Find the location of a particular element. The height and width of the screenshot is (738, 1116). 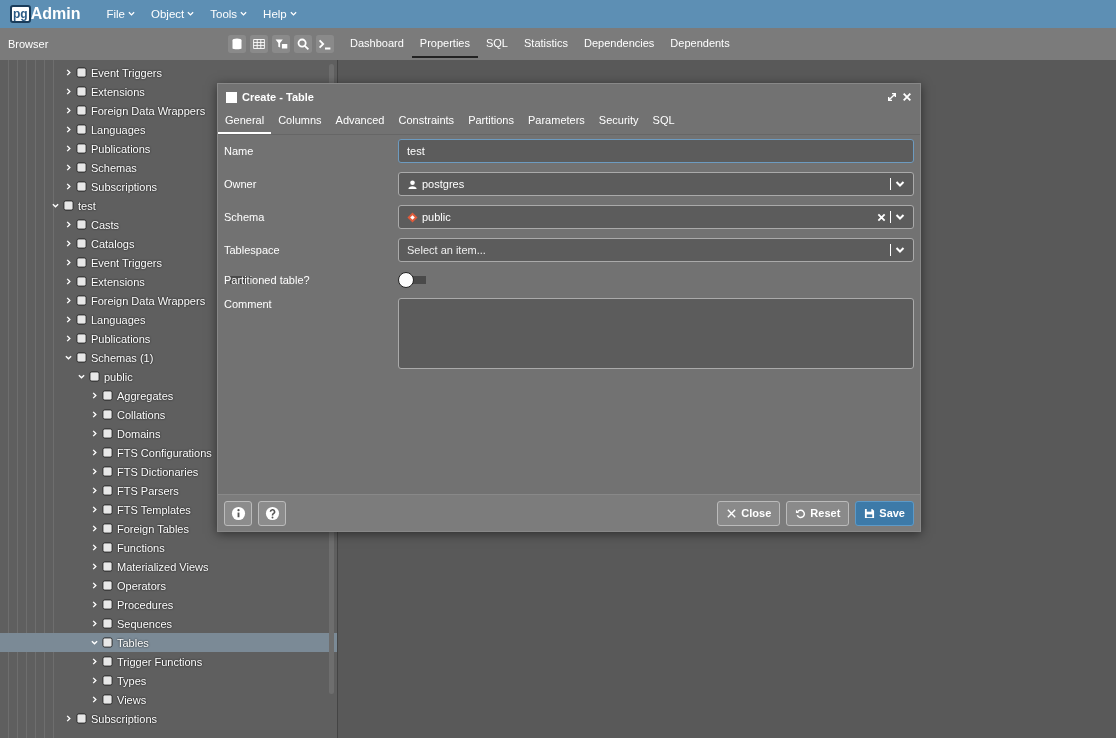

tree-item: Aggregates is located at coordinates (168, 395).